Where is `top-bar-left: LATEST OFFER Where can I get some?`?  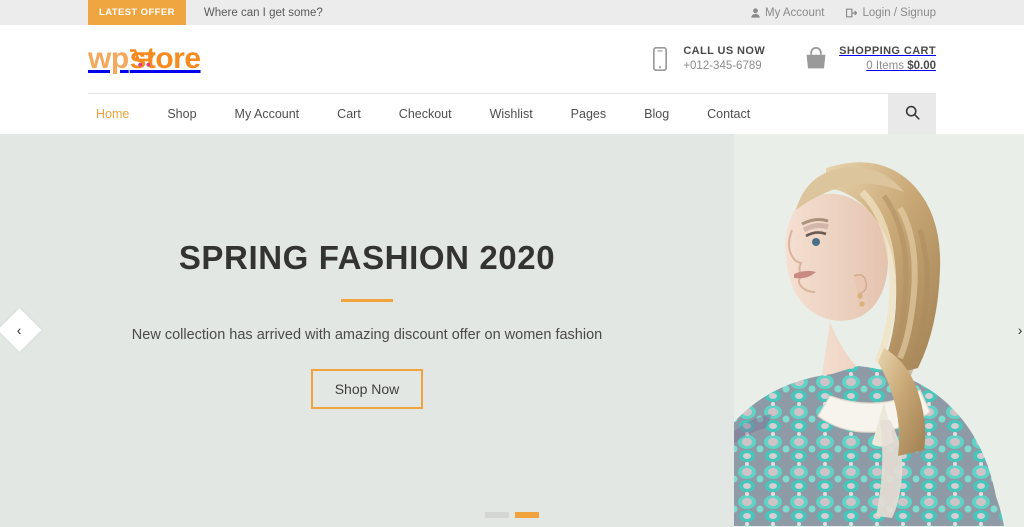 top-bar-left: LATEST OFFER Where can I get some? is located at coordinates (205, 12).